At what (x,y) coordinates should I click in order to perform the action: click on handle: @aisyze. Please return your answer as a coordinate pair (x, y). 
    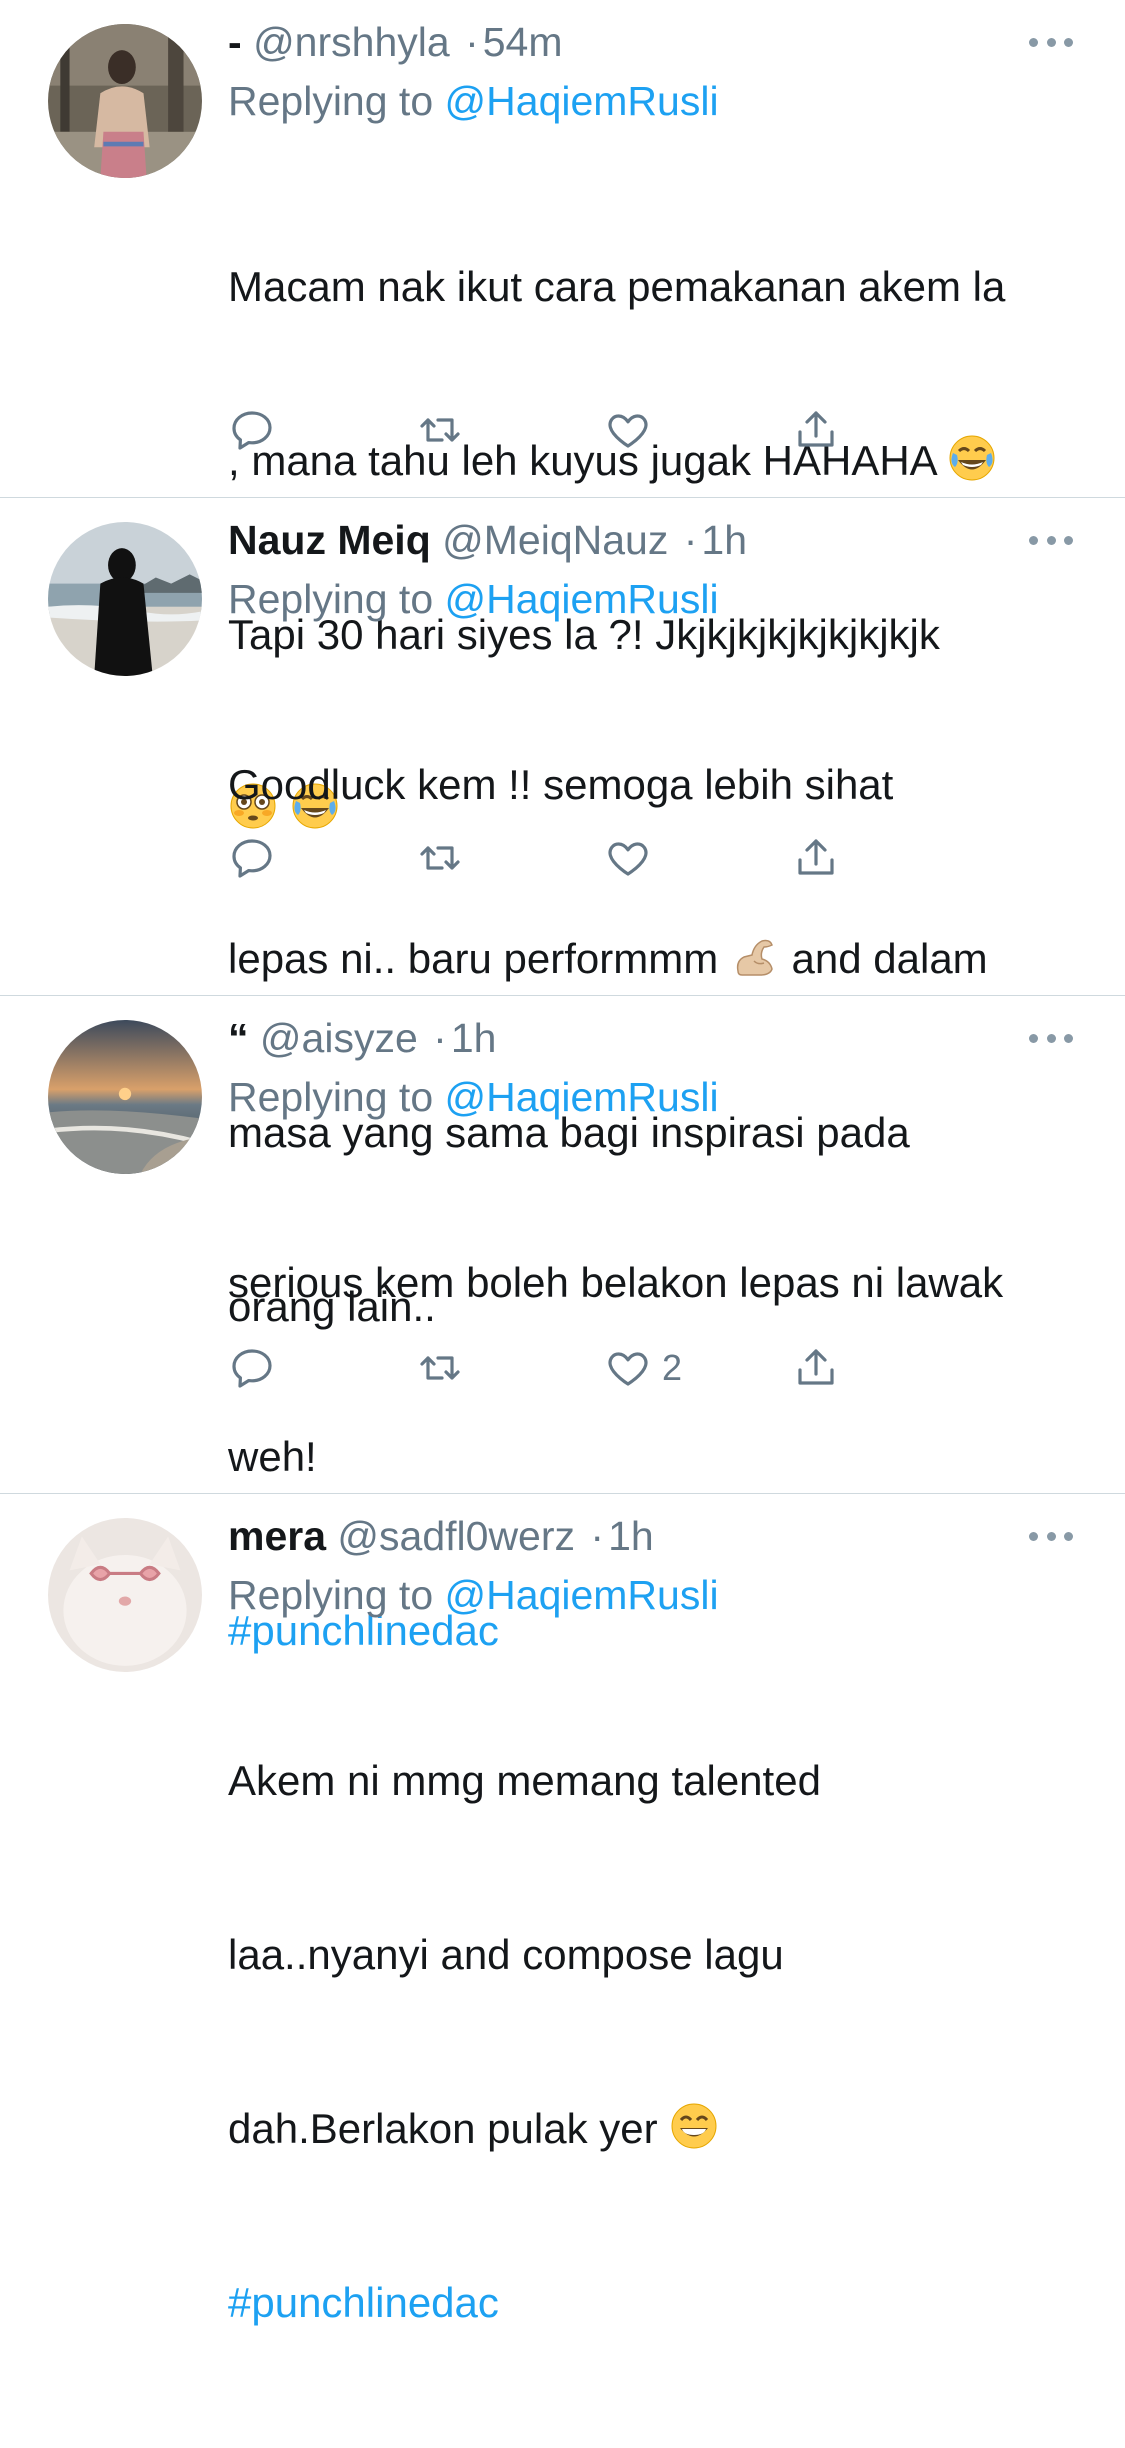
    Looking at the image, I should click on (339, 1038).